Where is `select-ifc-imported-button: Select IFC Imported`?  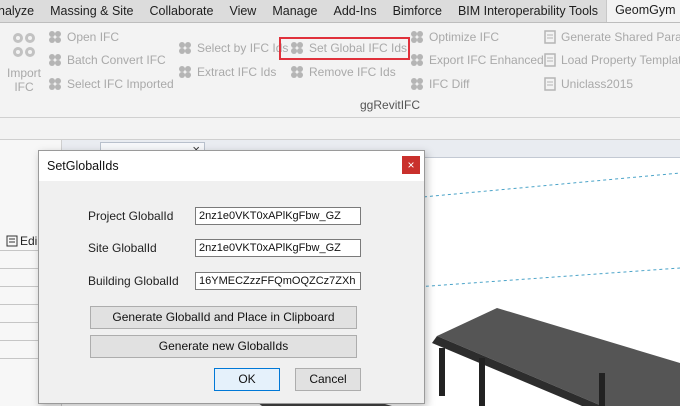
select-ifc-imported-button: Select IFC Imported is located at coordinates (111, 84).